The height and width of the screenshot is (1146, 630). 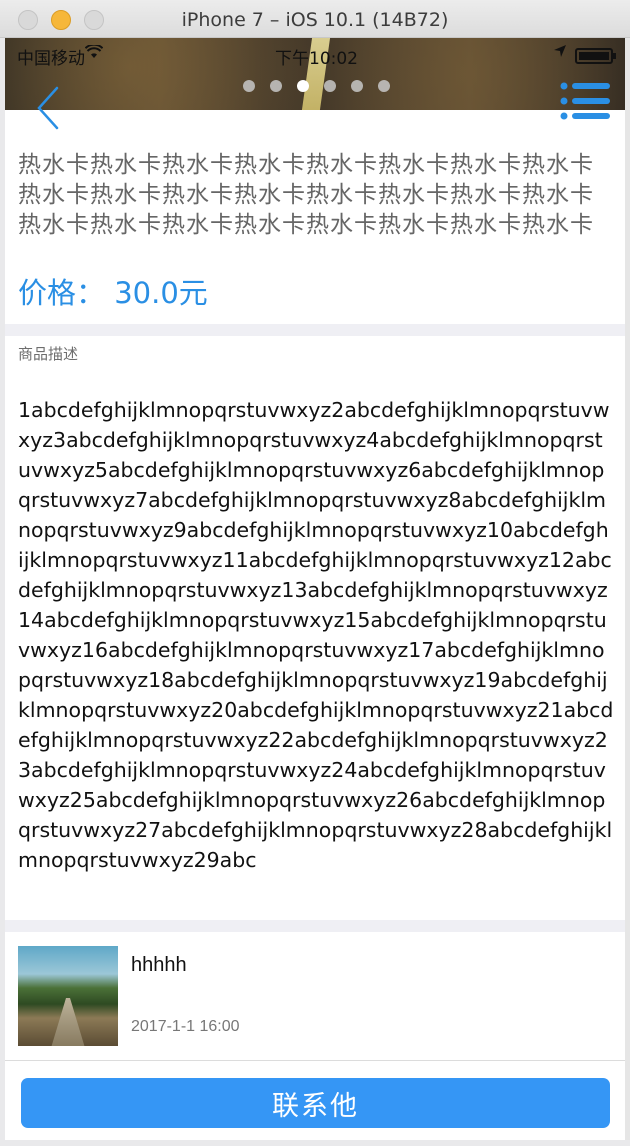 What do you see at coordinates (113, 293) in the screenshot?
I see `product-price: 价格： 30.0元` at bounding box center [113, 293].